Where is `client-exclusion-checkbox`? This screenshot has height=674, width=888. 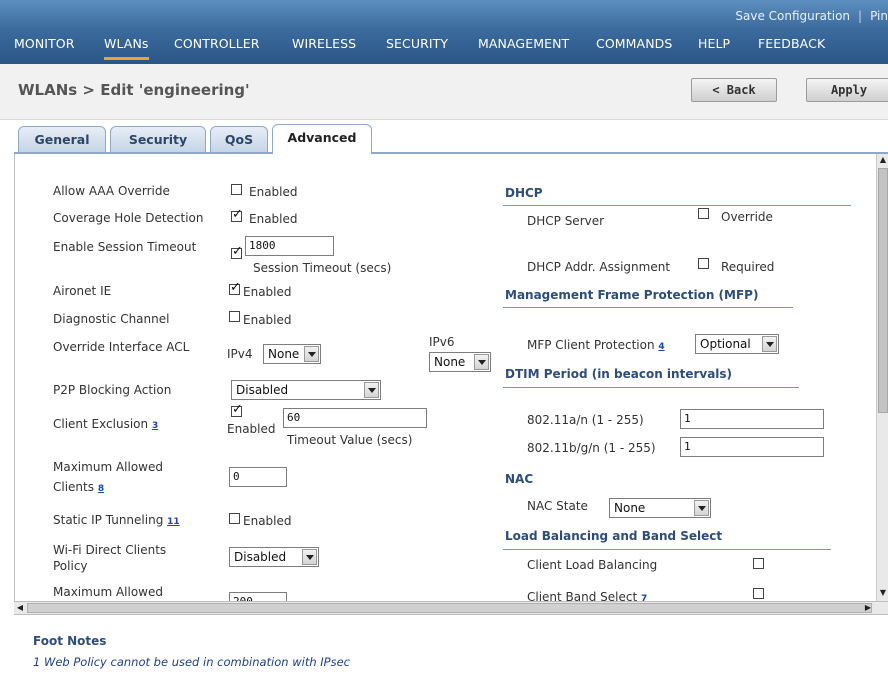 client-exclusion-checkbox is located at coordinates (237, 409).